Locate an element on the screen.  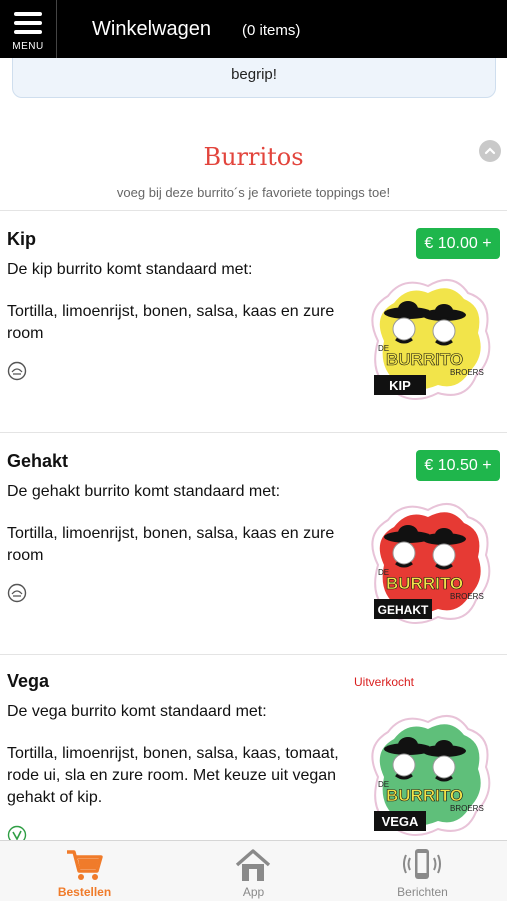
nav-label: Berichten is located at coordinates (422, 892).